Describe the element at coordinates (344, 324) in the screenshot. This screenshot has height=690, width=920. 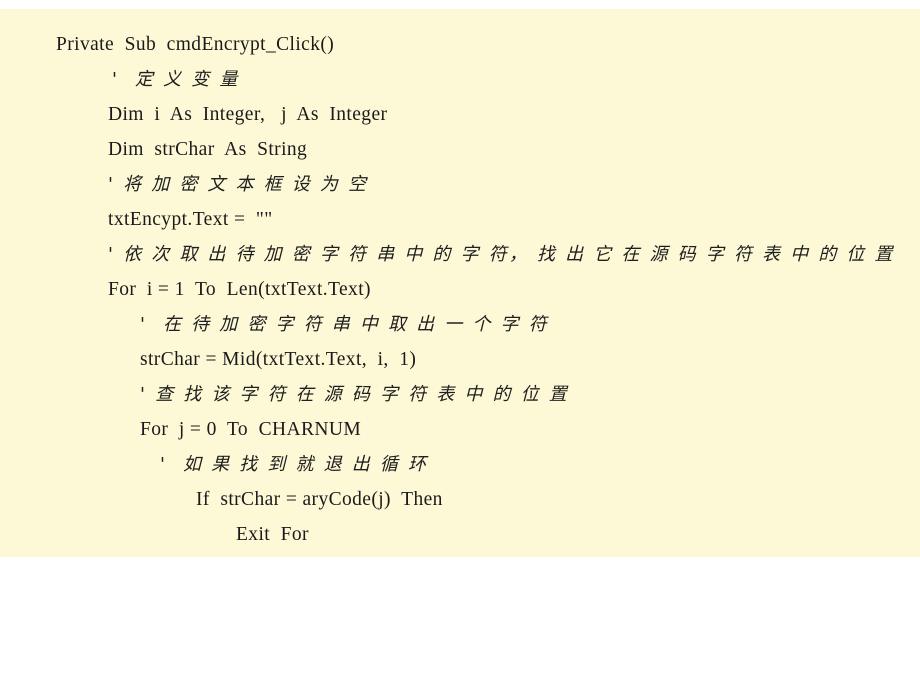
I see `code-comment-line: ' 在 待 加 密 字 符 串 中 取 出 一 个 字 符` at that location.